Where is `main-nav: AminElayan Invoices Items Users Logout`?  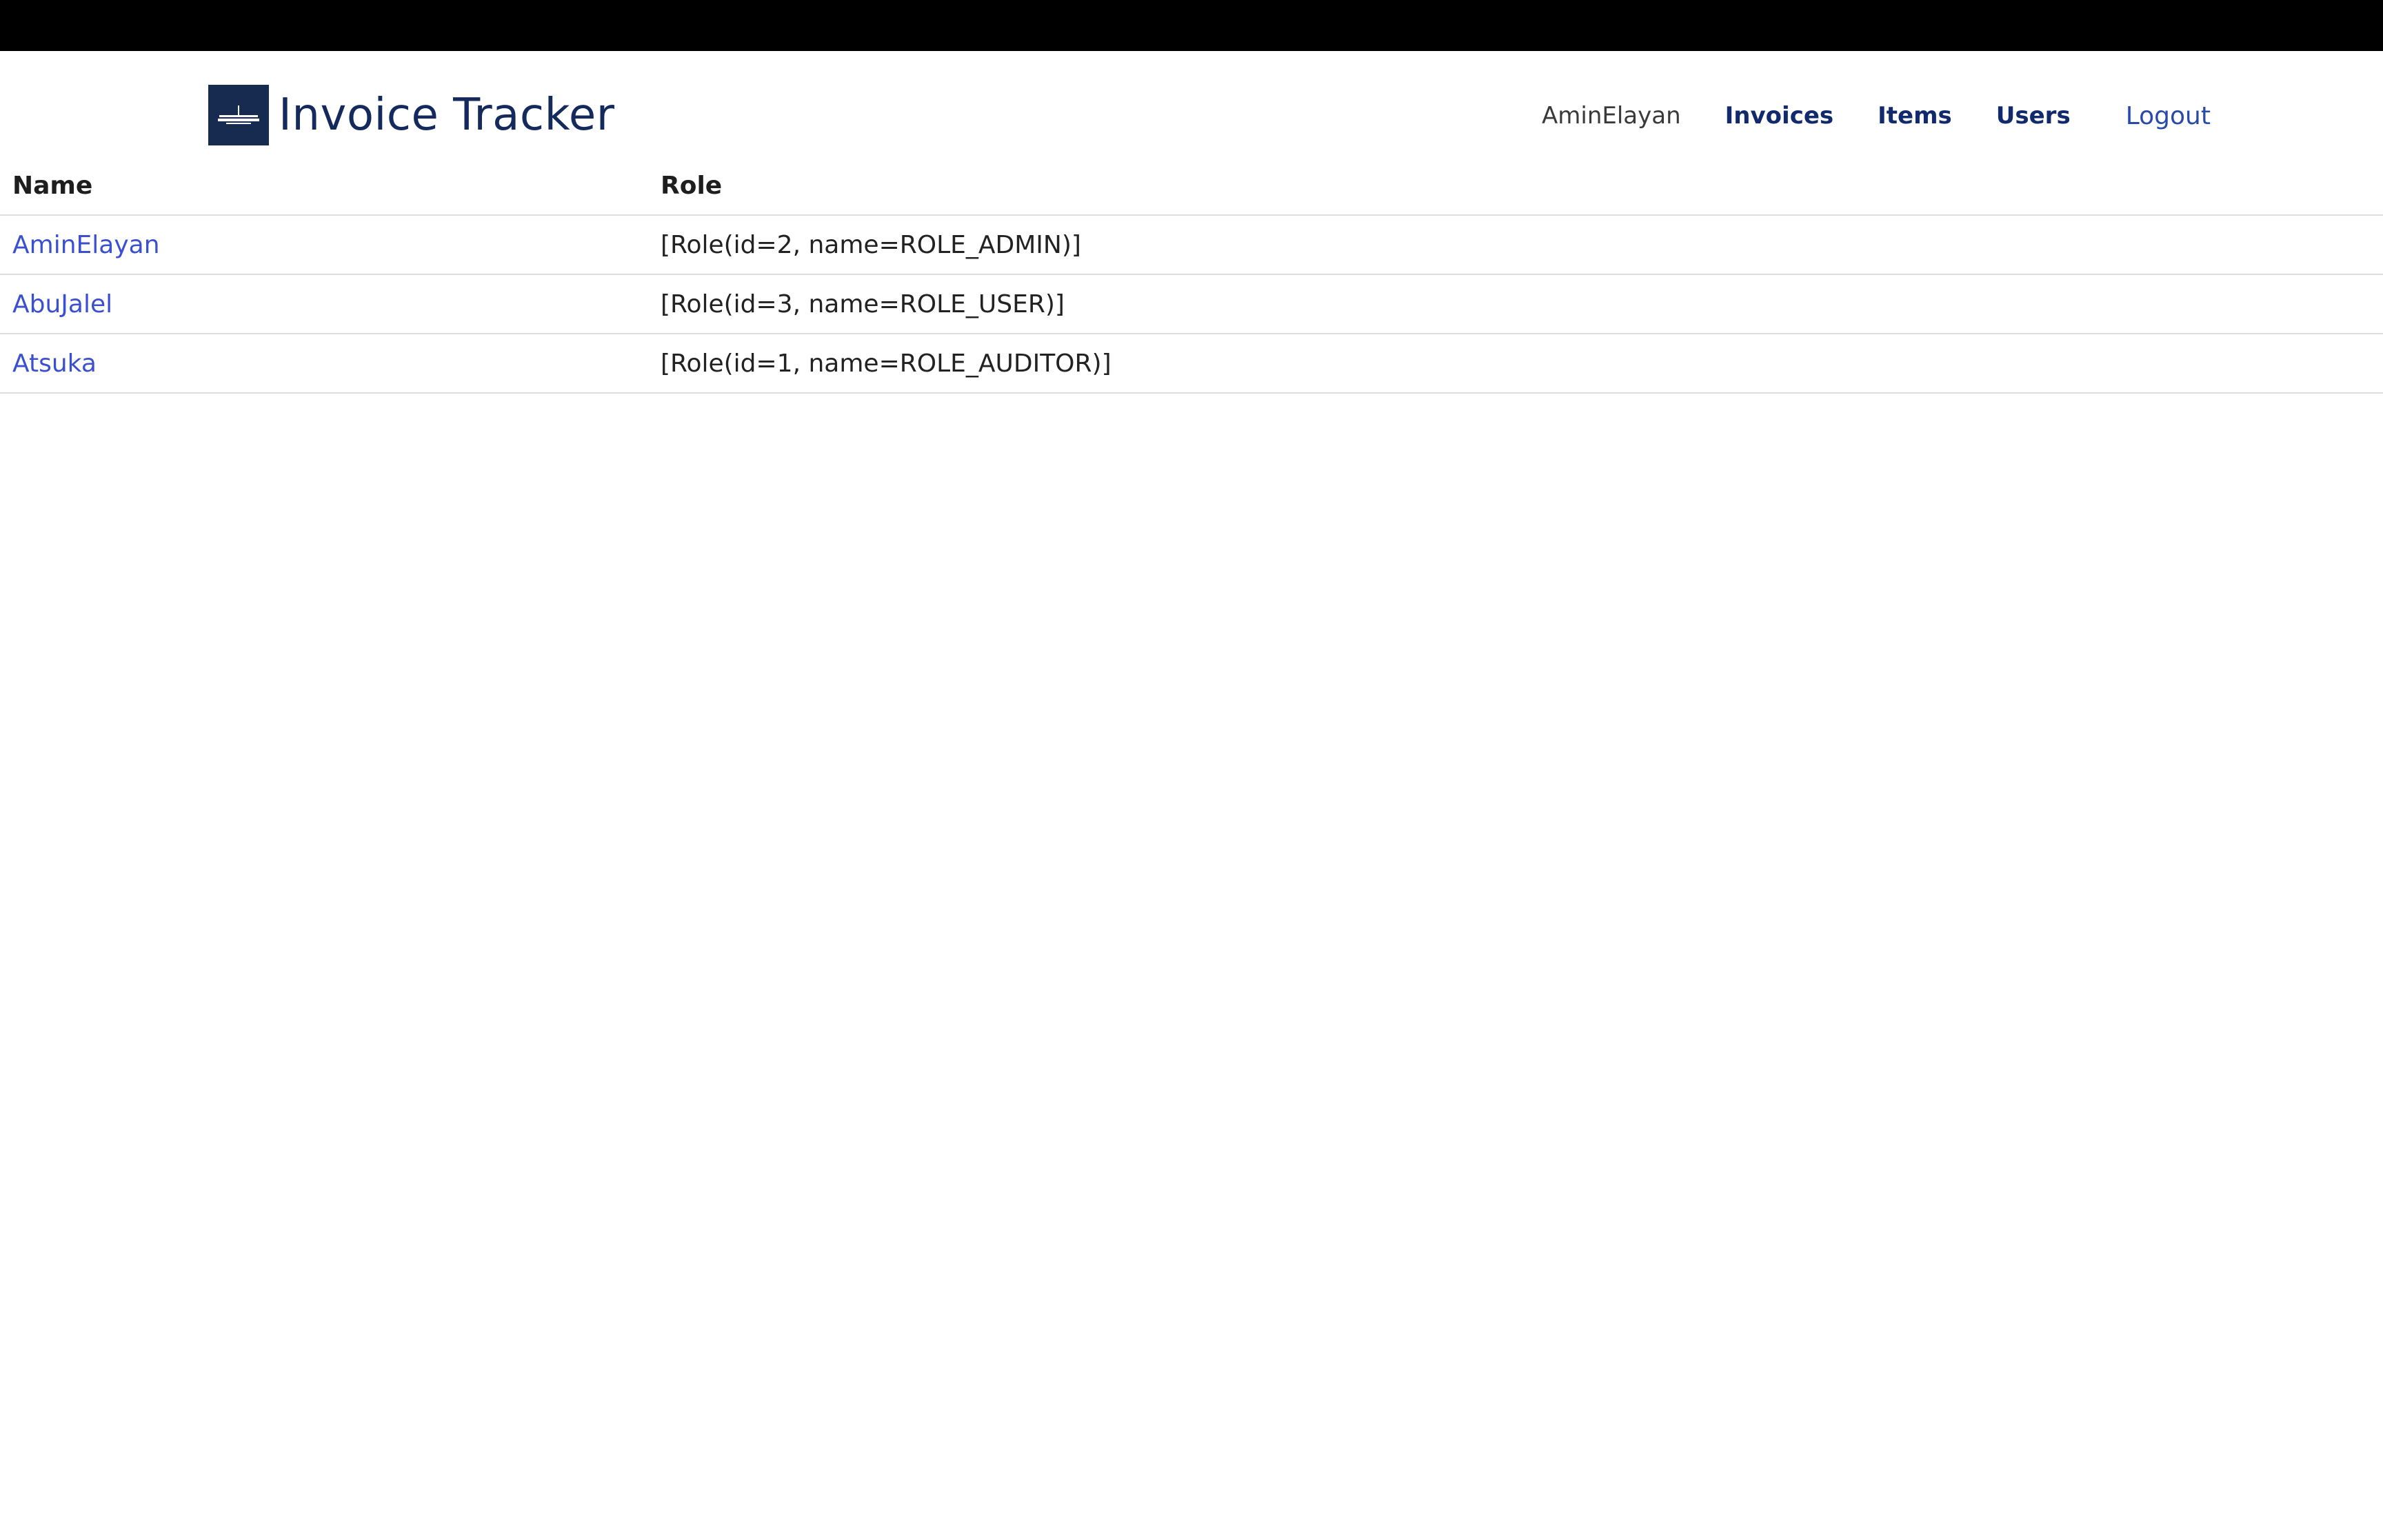 main-nav: AminElayan Invoices Items Users Logout is located at coordinates (1876, 116).